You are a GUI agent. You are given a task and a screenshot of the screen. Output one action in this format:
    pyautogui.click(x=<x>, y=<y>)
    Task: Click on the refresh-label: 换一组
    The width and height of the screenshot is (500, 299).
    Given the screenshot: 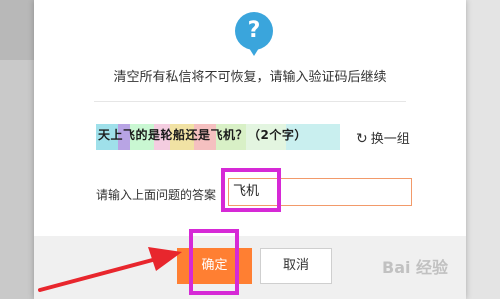 What is the action you would take?
    pyautogui.click(x=390, y=139)
    